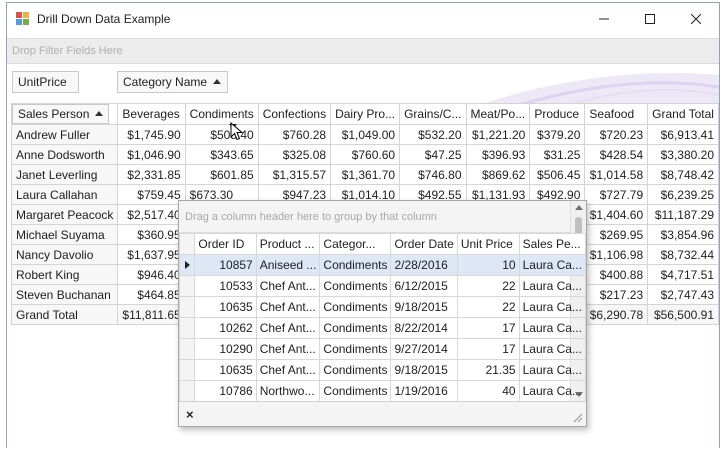 Image resolution: width=725 pixels, height=455 pixels. Describe the element at coordinates (221, 154) in the screenshot. I see `pivot-cell: $343.65` at that location.